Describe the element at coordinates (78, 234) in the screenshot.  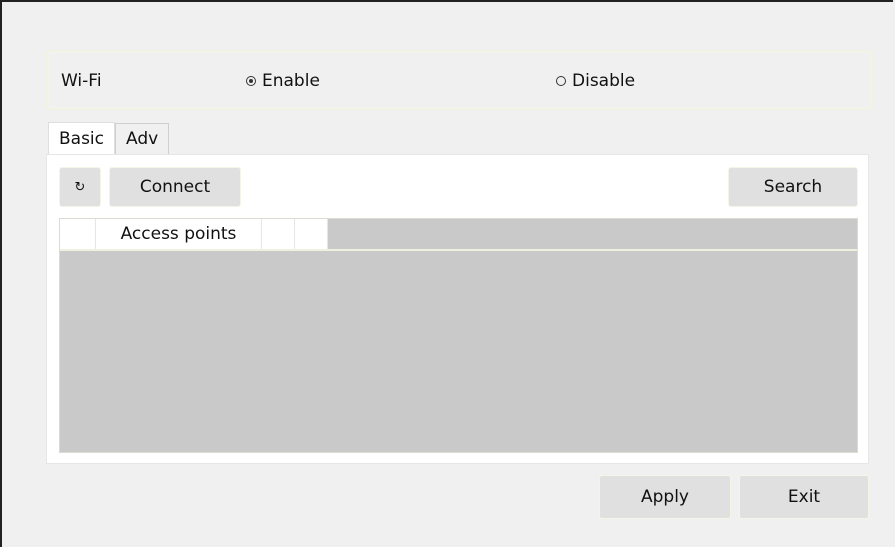
I see `column-header-select` at that location.